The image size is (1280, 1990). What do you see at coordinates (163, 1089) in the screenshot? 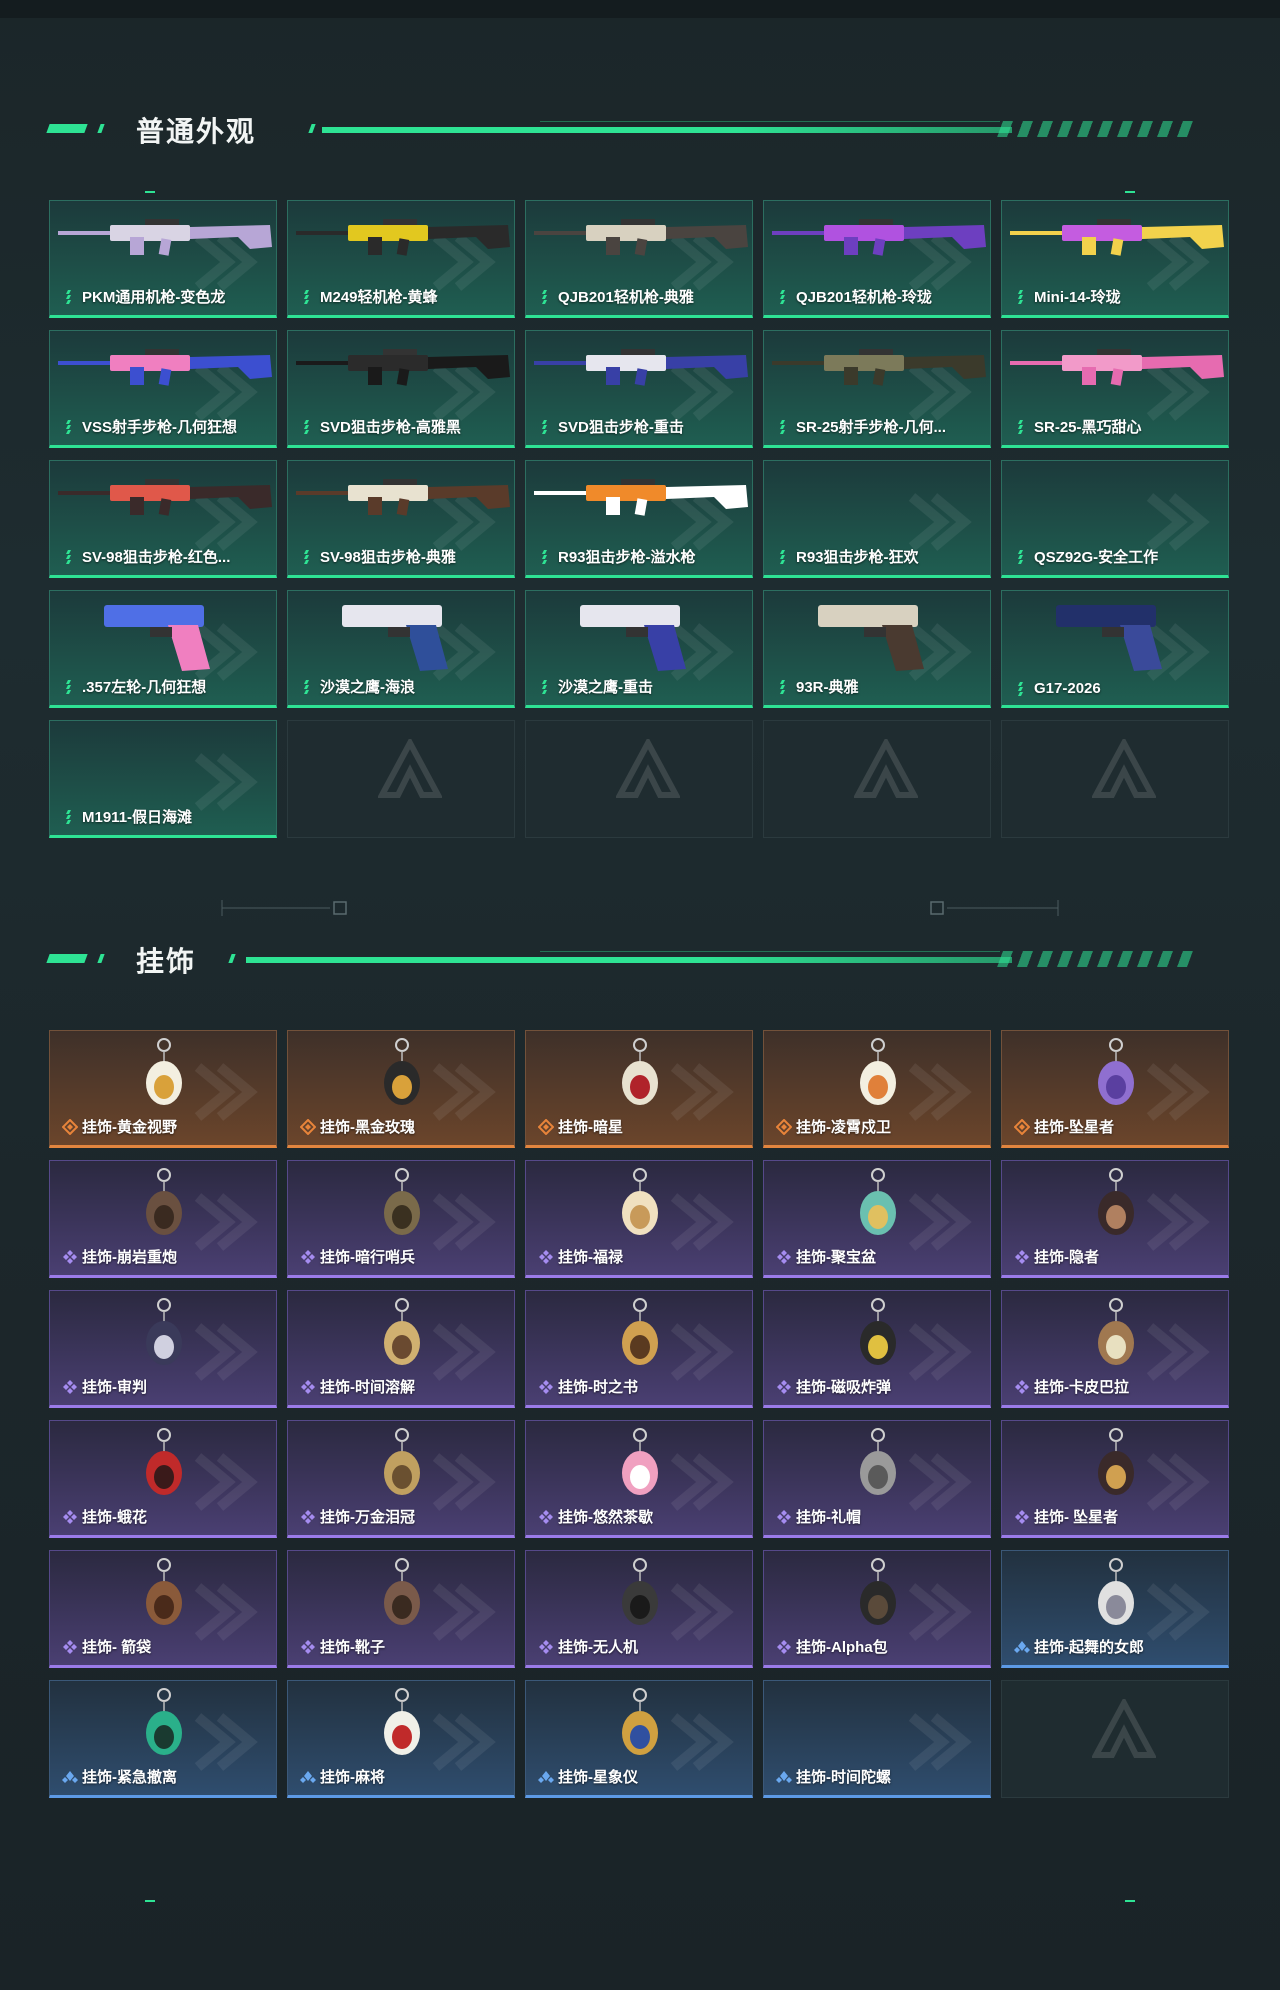
I see `charm-card: 挂饰-黄金视野` at bounding box center [163, 1089].